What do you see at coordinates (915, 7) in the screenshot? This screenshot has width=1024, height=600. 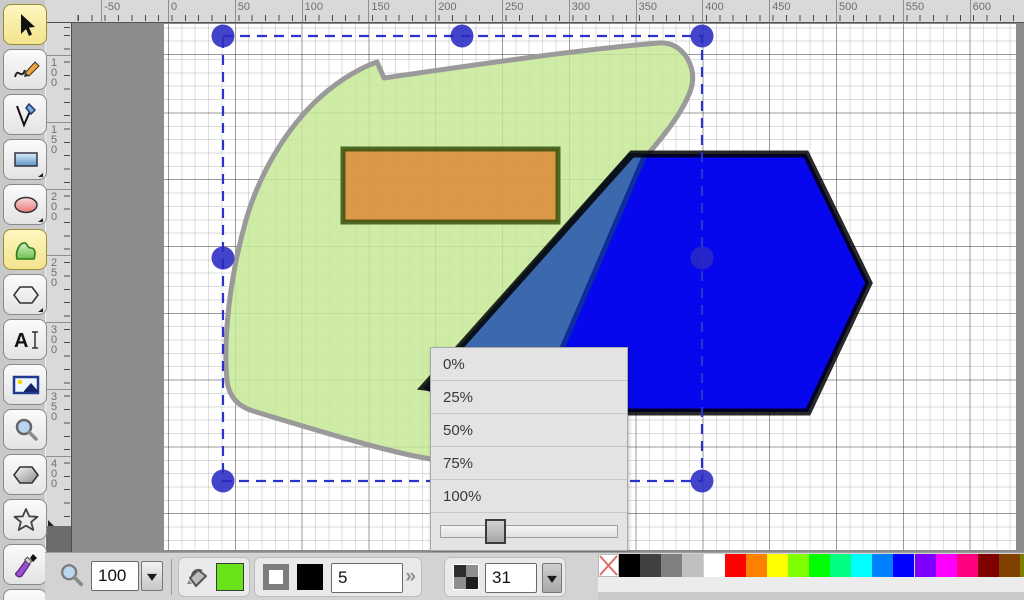 I see `ruler-label: 550` at bounding box center [915, 7].